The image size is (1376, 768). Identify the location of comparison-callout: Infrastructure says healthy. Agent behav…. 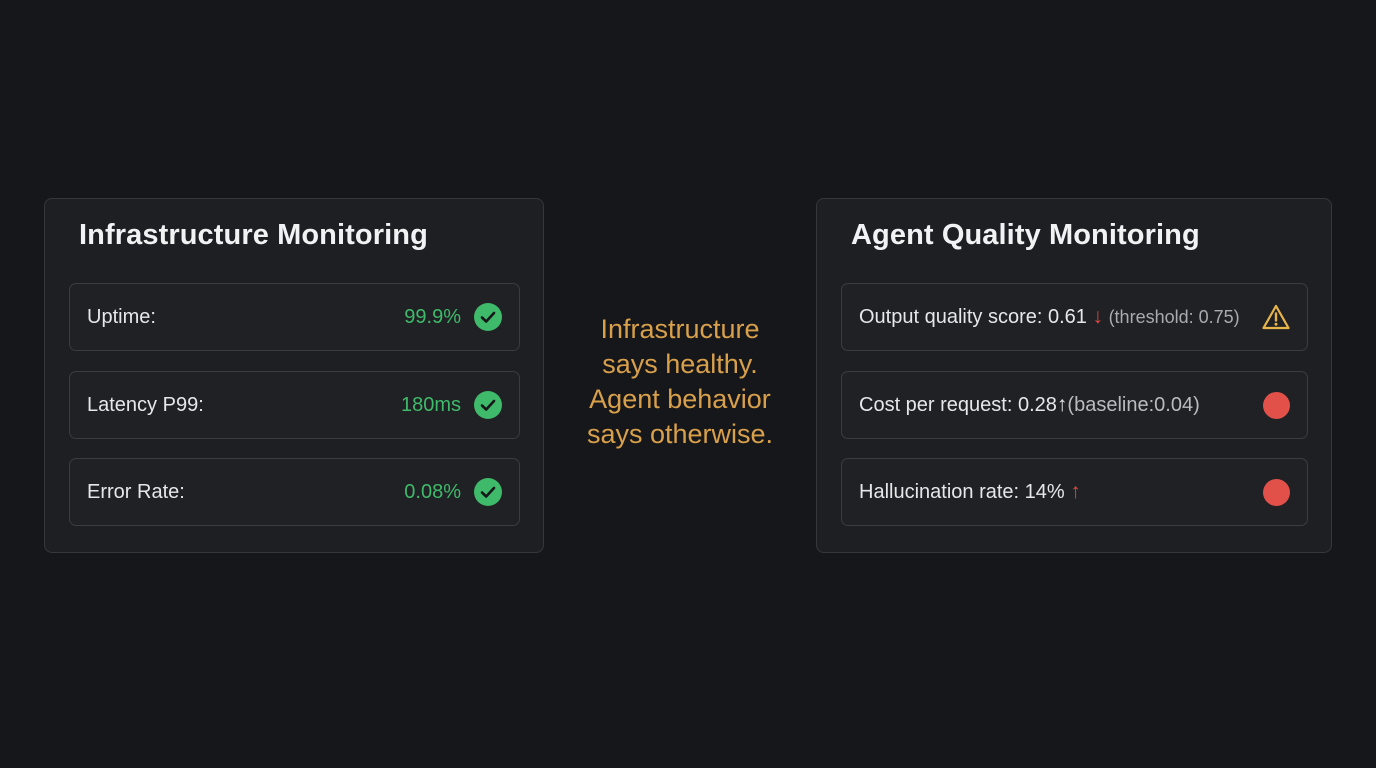
(680, 382).